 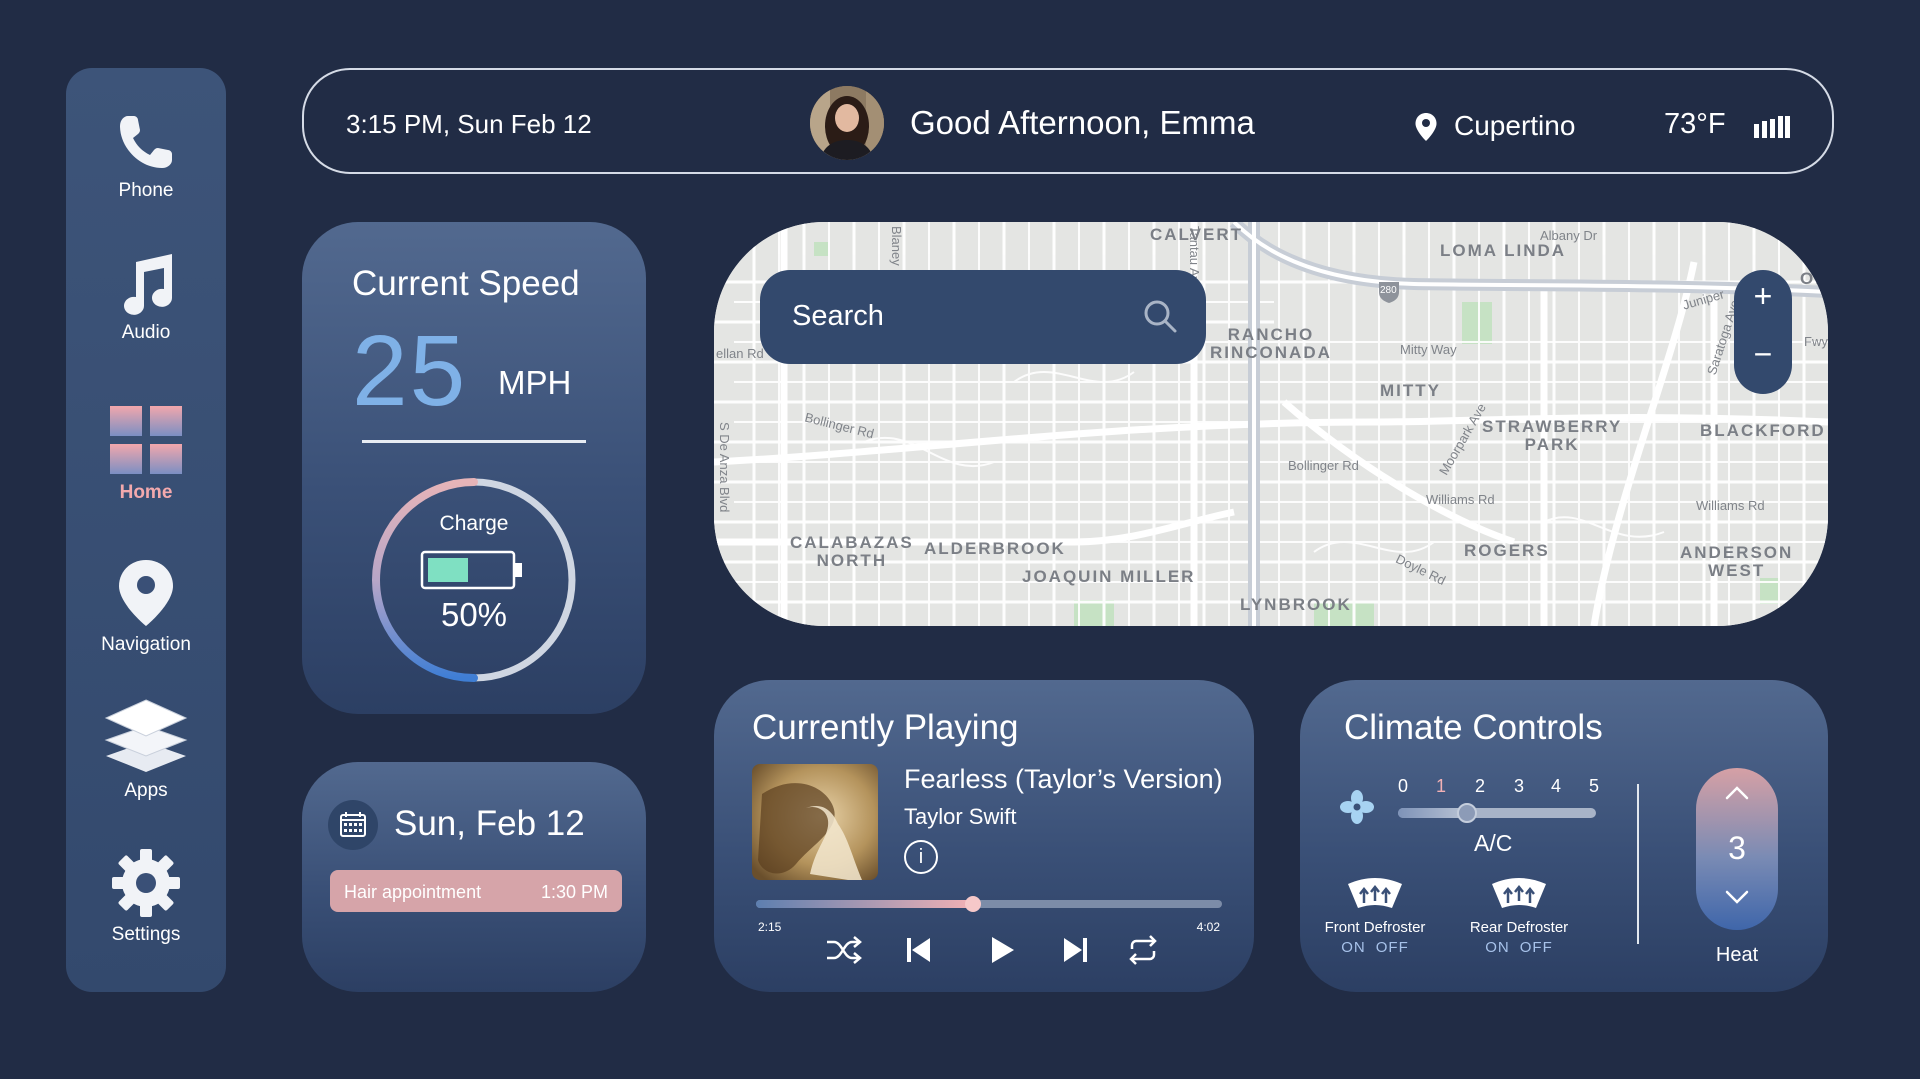 What do you see at coordinates (1737, 898) in the screenshot?
I see `chevron-down-icon` at bounding box center [1737, 898].